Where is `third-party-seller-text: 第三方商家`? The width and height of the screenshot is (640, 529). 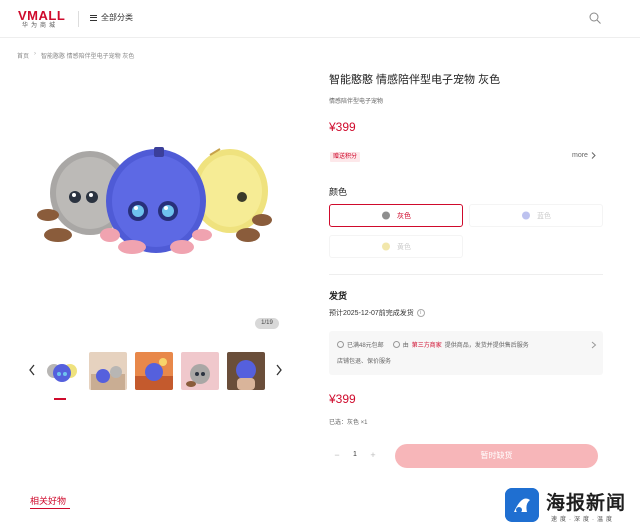 third-party-seller-text: 第三方商家 is located at coordinates (426, 346).